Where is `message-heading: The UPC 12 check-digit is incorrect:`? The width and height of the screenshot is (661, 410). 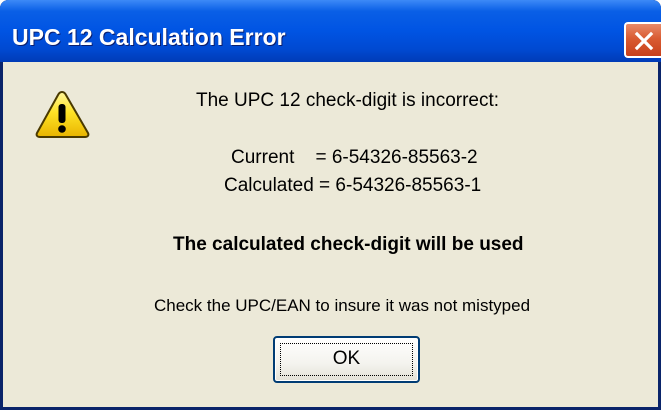
message-heading: The UPC 12 check-digit is incorrect: is located at coordinates (348, 100).